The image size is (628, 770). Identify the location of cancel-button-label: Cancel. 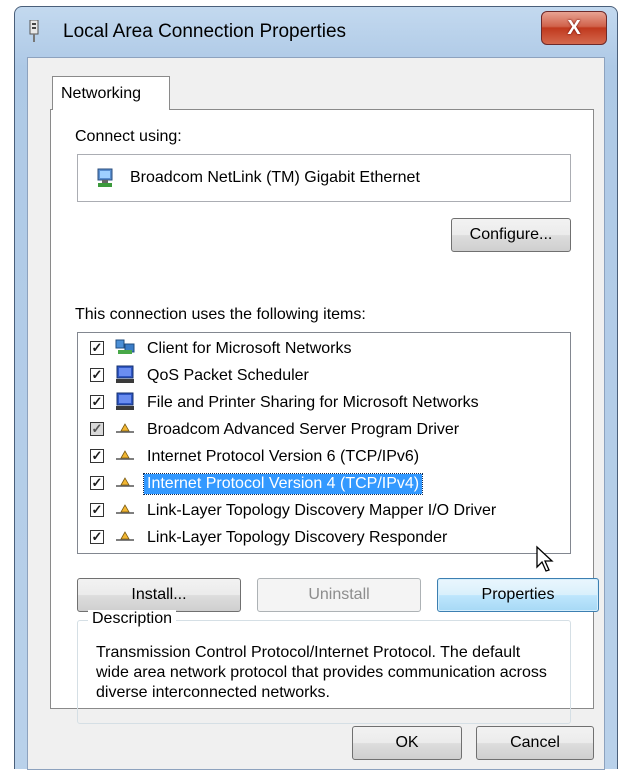
(535, 742).